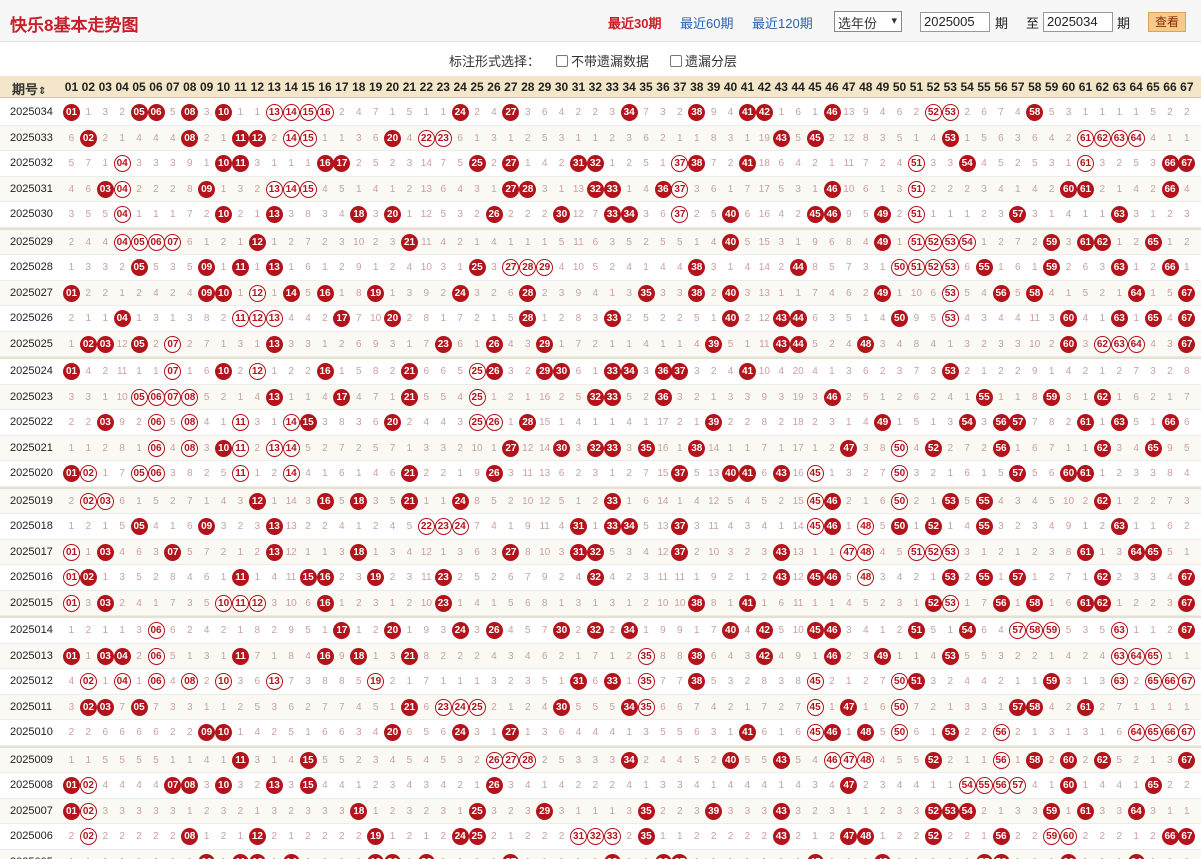 The width and height of the screenshot is (1201, 859). I want to click on drawn-number-ball: 53, so click(950, 603).